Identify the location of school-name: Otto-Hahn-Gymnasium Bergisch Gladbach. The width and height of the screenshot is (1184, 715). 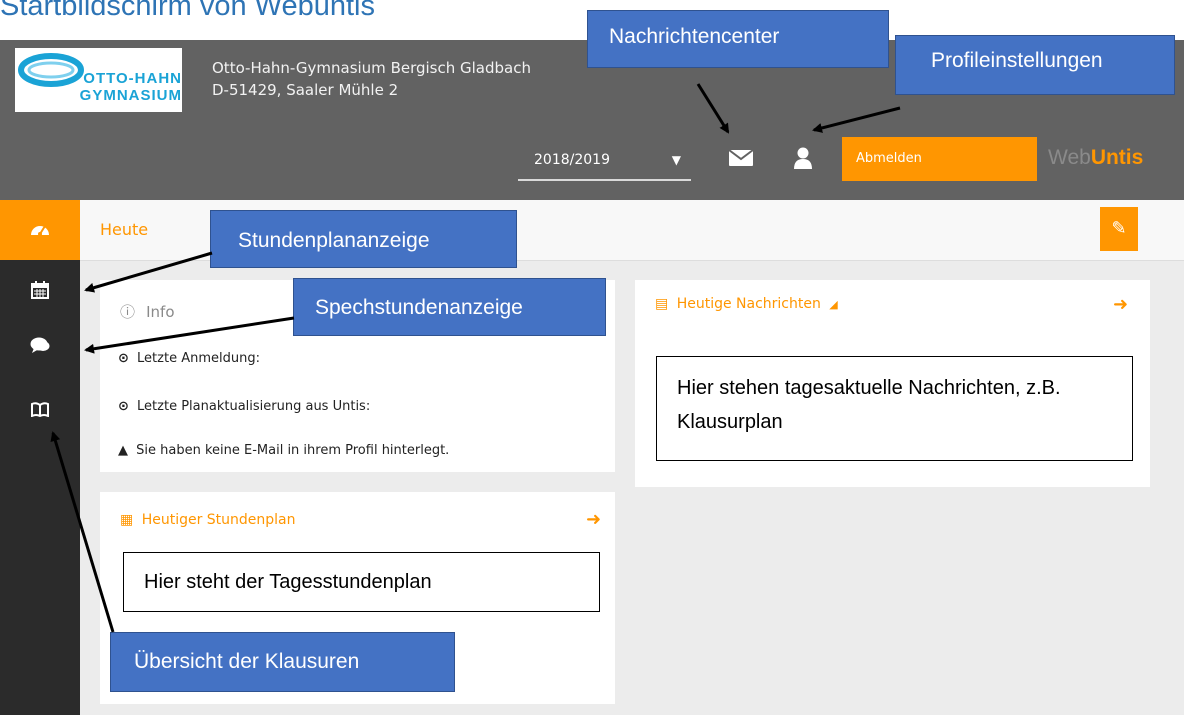
(371, 68).